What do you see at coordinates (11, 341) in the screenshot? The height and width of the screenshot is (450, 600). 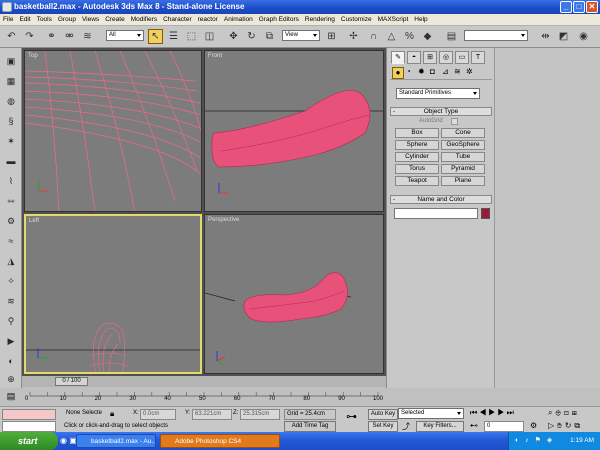 I see `preview-animation-icon: ▶` at bounding box center [11, 341].